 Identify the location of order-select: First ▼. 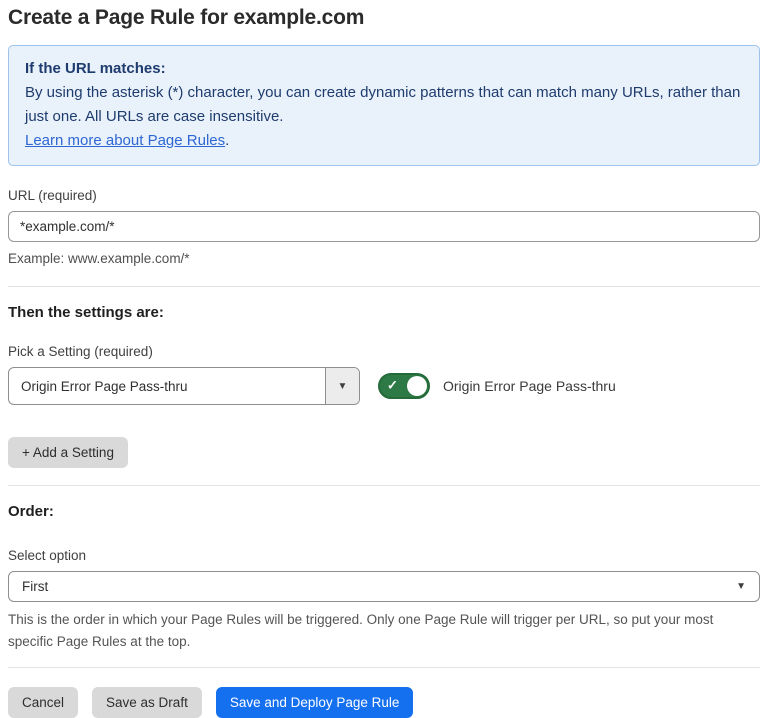
(384, 586).